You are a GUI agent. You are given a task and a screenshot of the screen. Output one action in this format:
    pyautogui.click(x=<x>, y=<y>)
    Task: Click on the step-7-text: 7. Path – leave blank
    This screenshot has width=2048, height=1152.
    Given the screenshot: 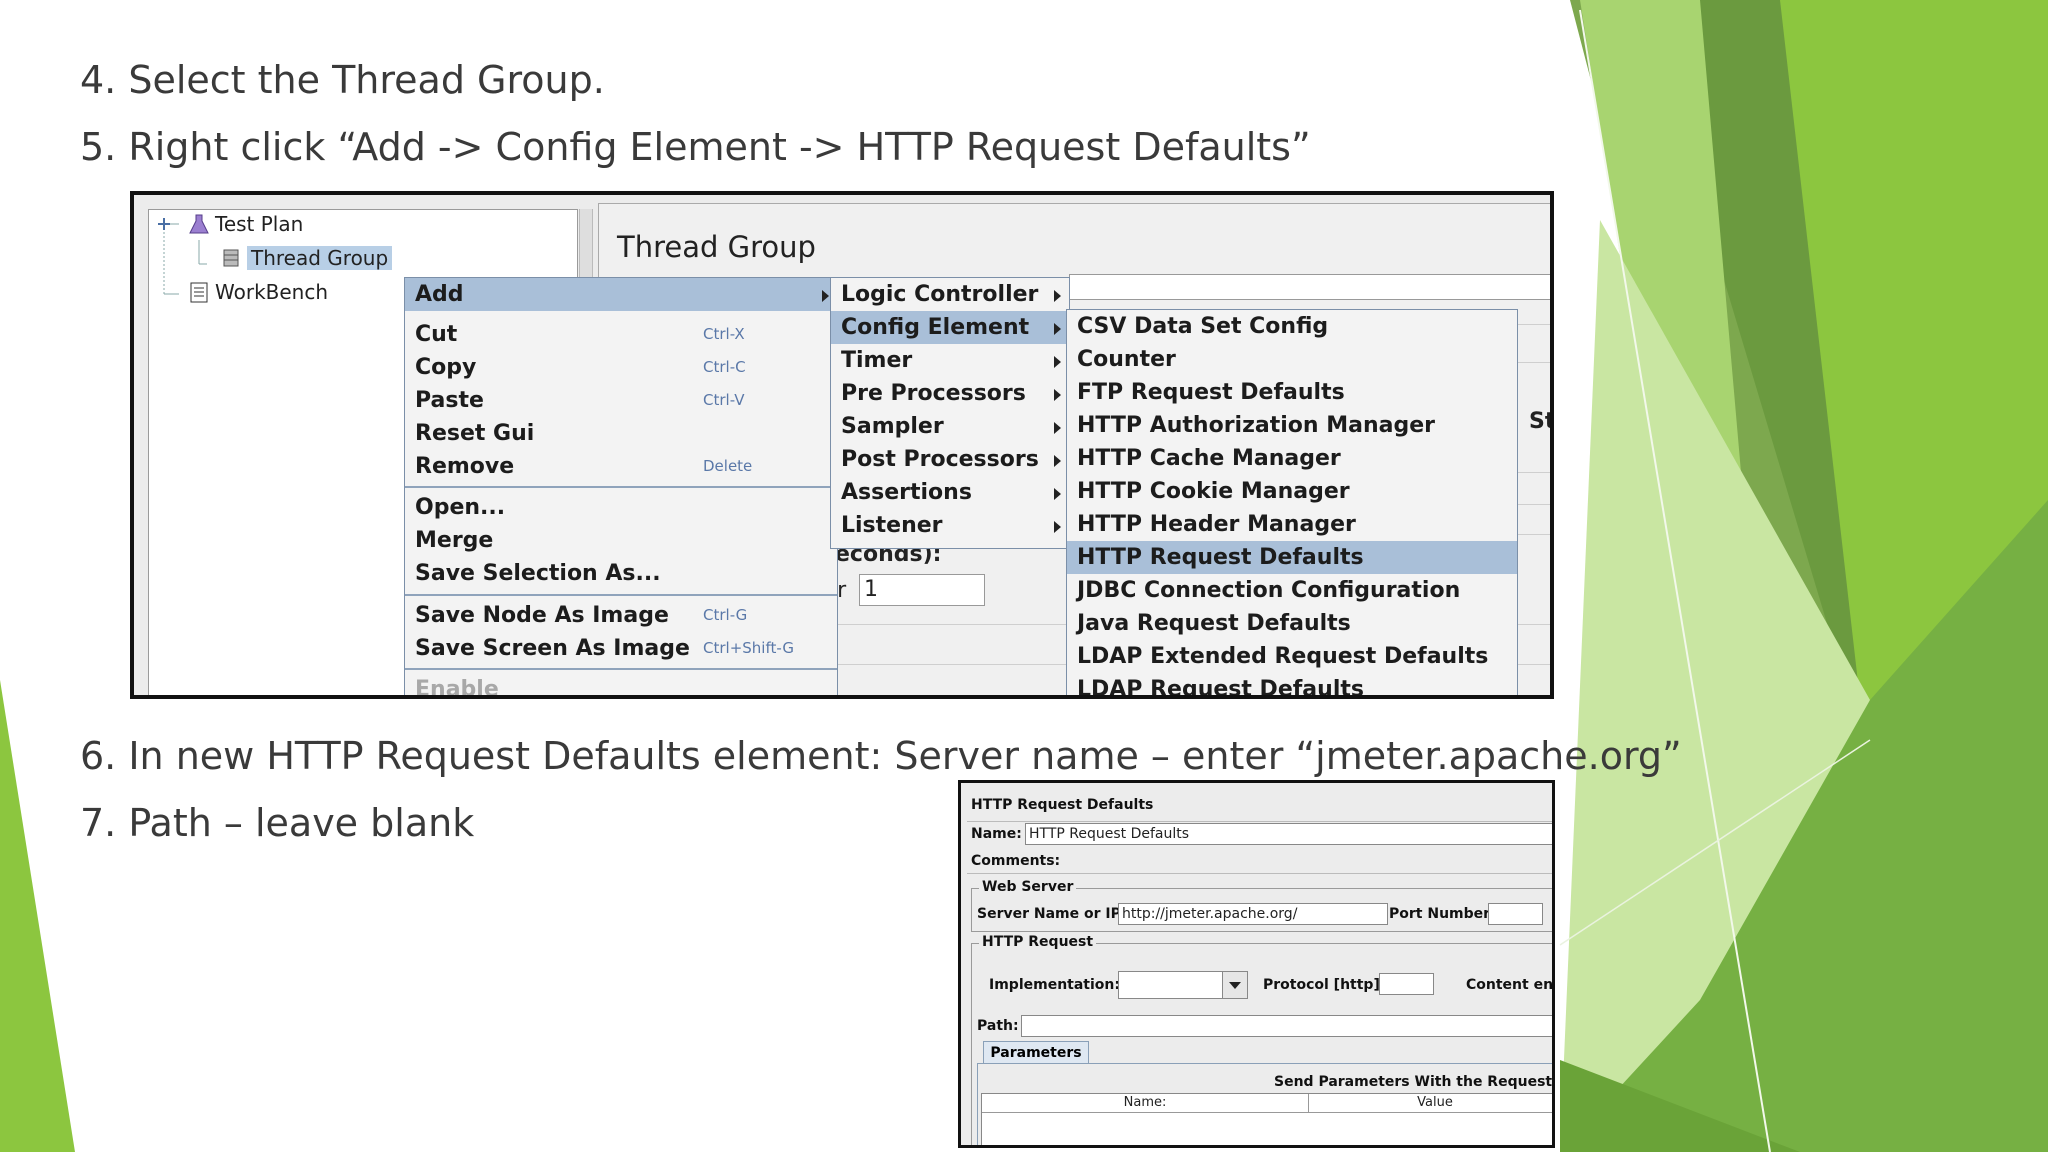 What is the action you would take?
    pyautogui.click(x=277, y=823)
    